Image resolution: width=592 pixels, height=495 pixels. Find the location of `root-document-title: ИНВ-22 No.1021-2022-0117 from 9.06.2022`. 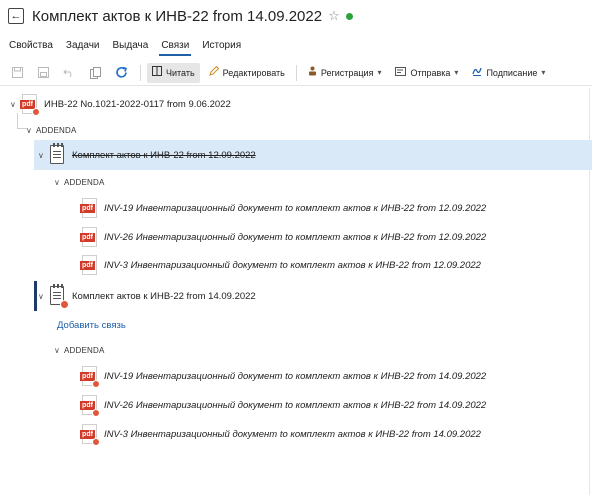

root-document-title: ИНВ-22 No.1021-2022-0117 from 9.06.2022 is located at coordinates (137, 104).